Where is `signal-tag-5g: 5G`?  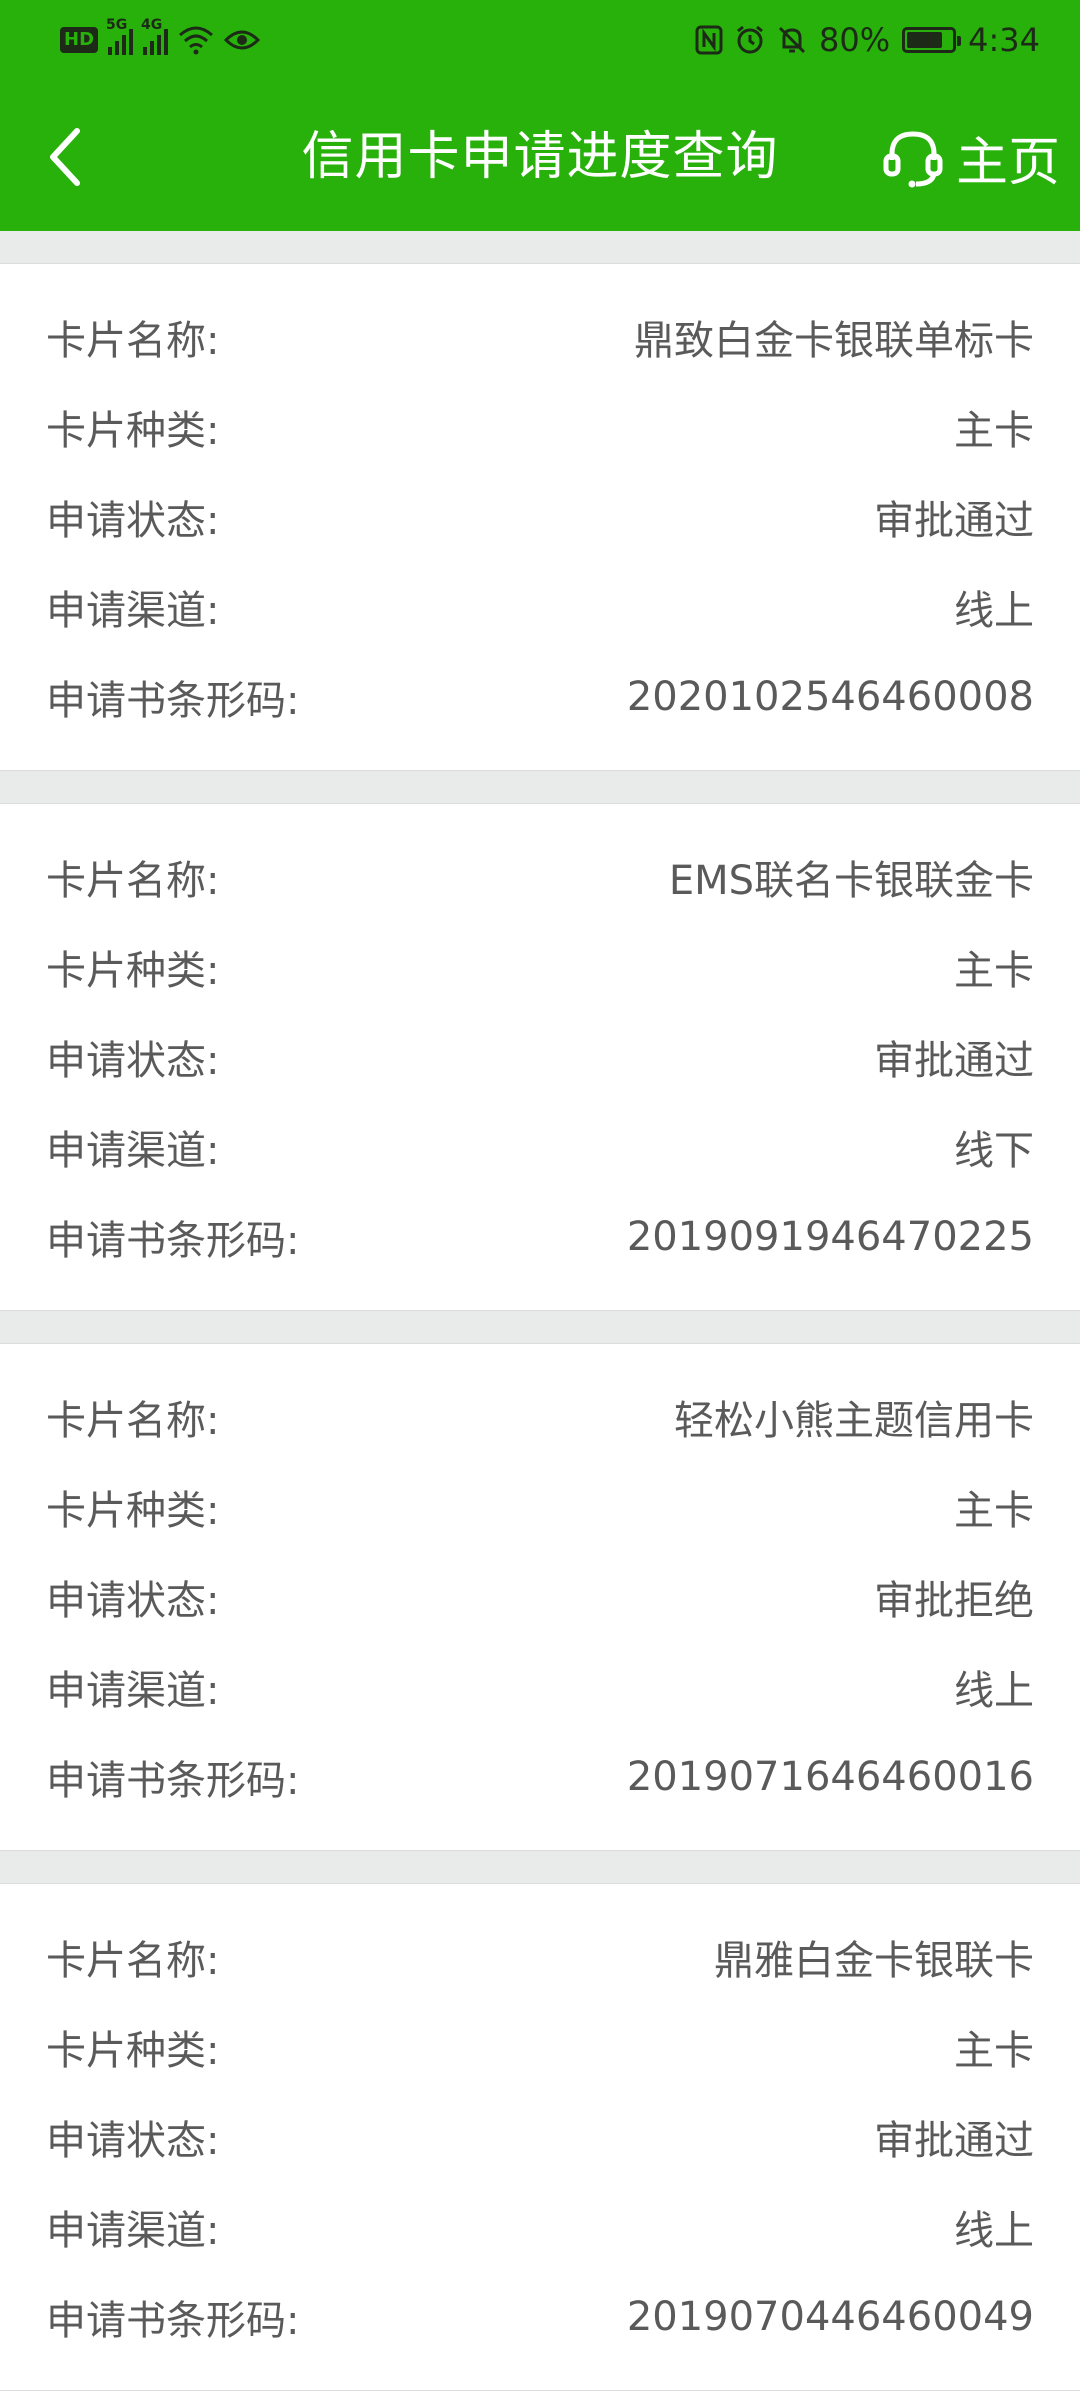 signal-tag-5g: 5G is located at coordinates (117, 25).